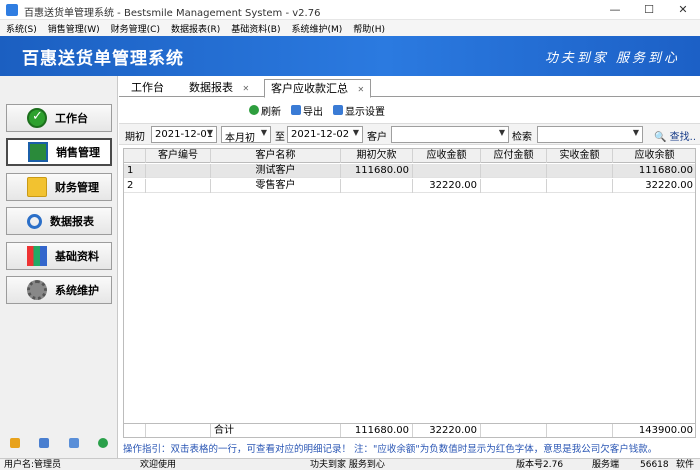 Image resolution: width=700 pixels, height=470 pixels. What do you see at coordinates (135, 156) in the screenshot?
I see `column-header-index` at bounding box center [135, 156].